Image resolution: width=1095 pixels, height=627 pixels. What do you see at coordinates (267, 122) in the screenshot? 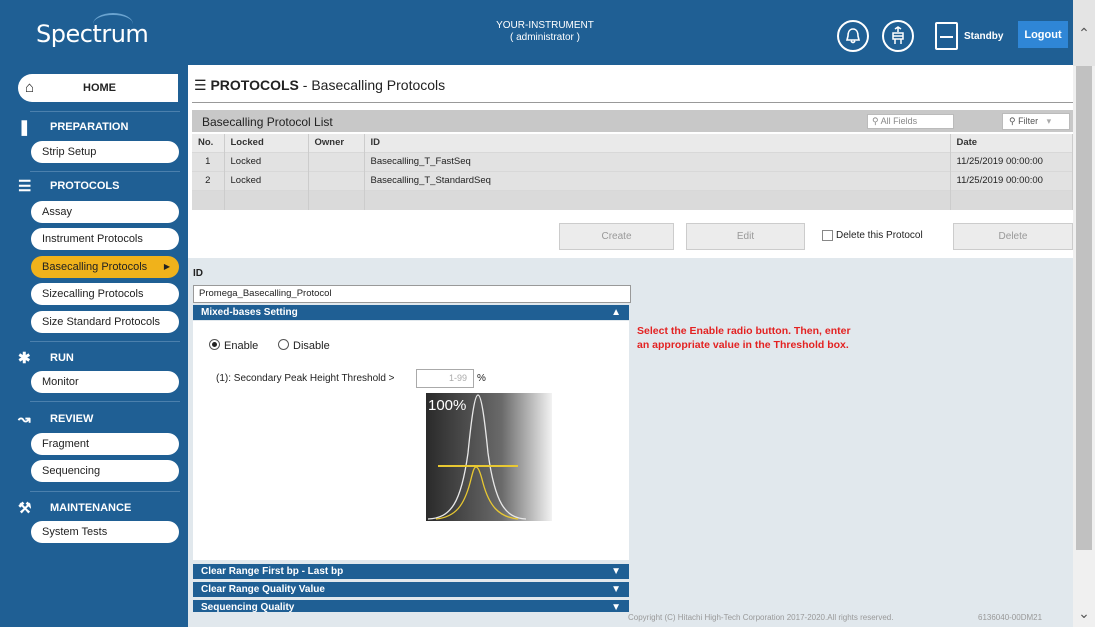
I see `protocol-list-title: Basecalling Protocol List` at bounding box center [267, 122].